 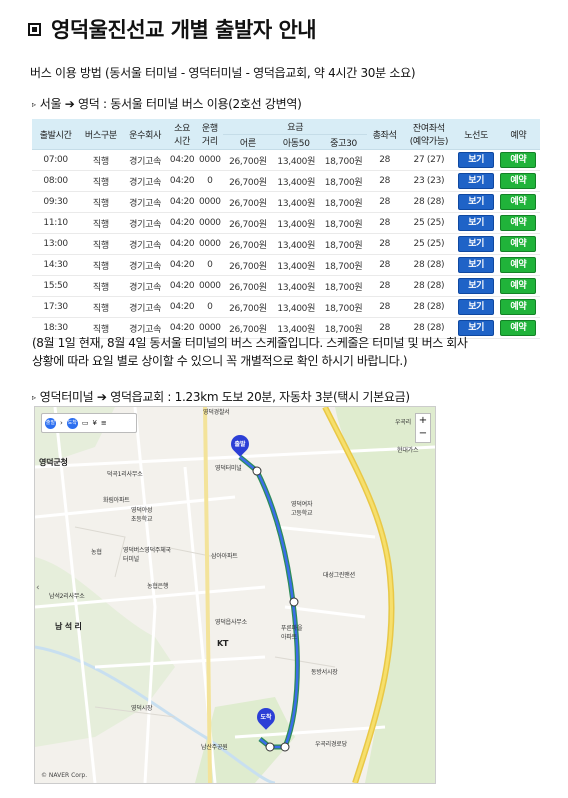 What do you see at coordinates (228, 468) in the screenshot?
I see `label-terminal: 영덕터미널` at bounding box center [228, 468].